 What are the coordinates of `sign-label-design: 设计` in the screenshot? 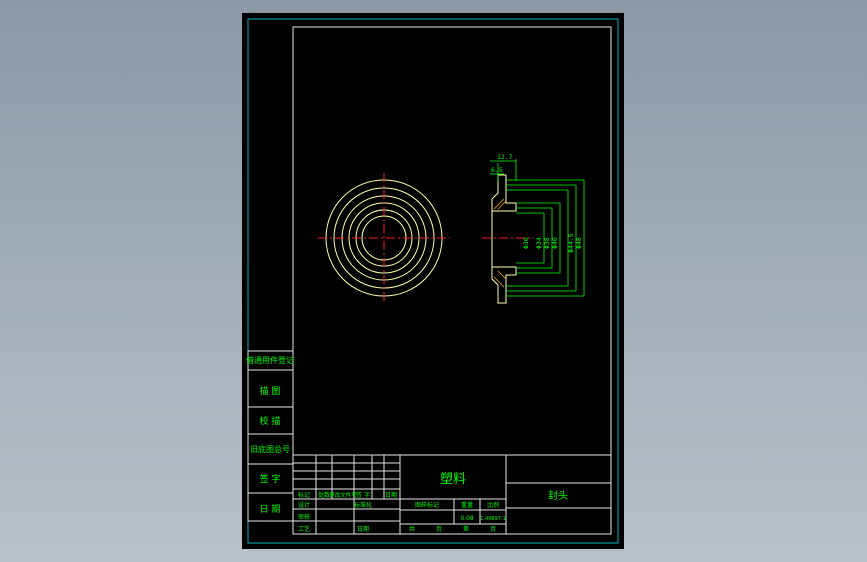 It's located at (304, 505).